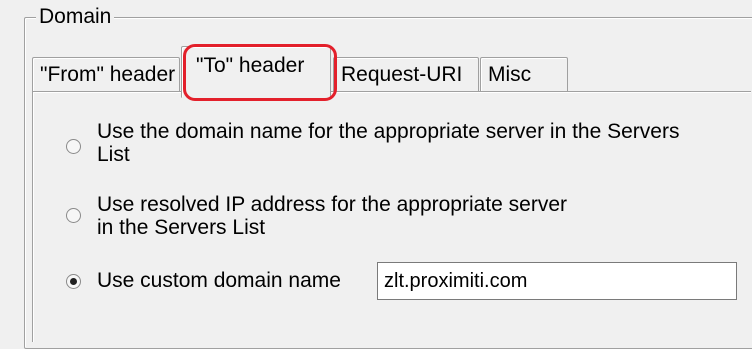  What do you see at coordinates (75, 17) in the screenshot?
I see `domain-group-title: Domain` at bounding box center [75, 17].